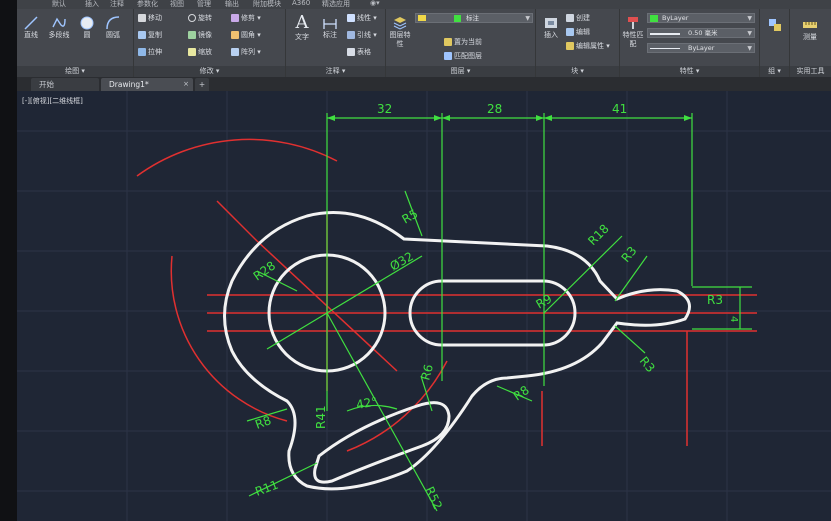  Describe the element at coordinates (588, 46) in the screenshot. I see `edit-attributes-button: 编辑属性 ▾` at that location.